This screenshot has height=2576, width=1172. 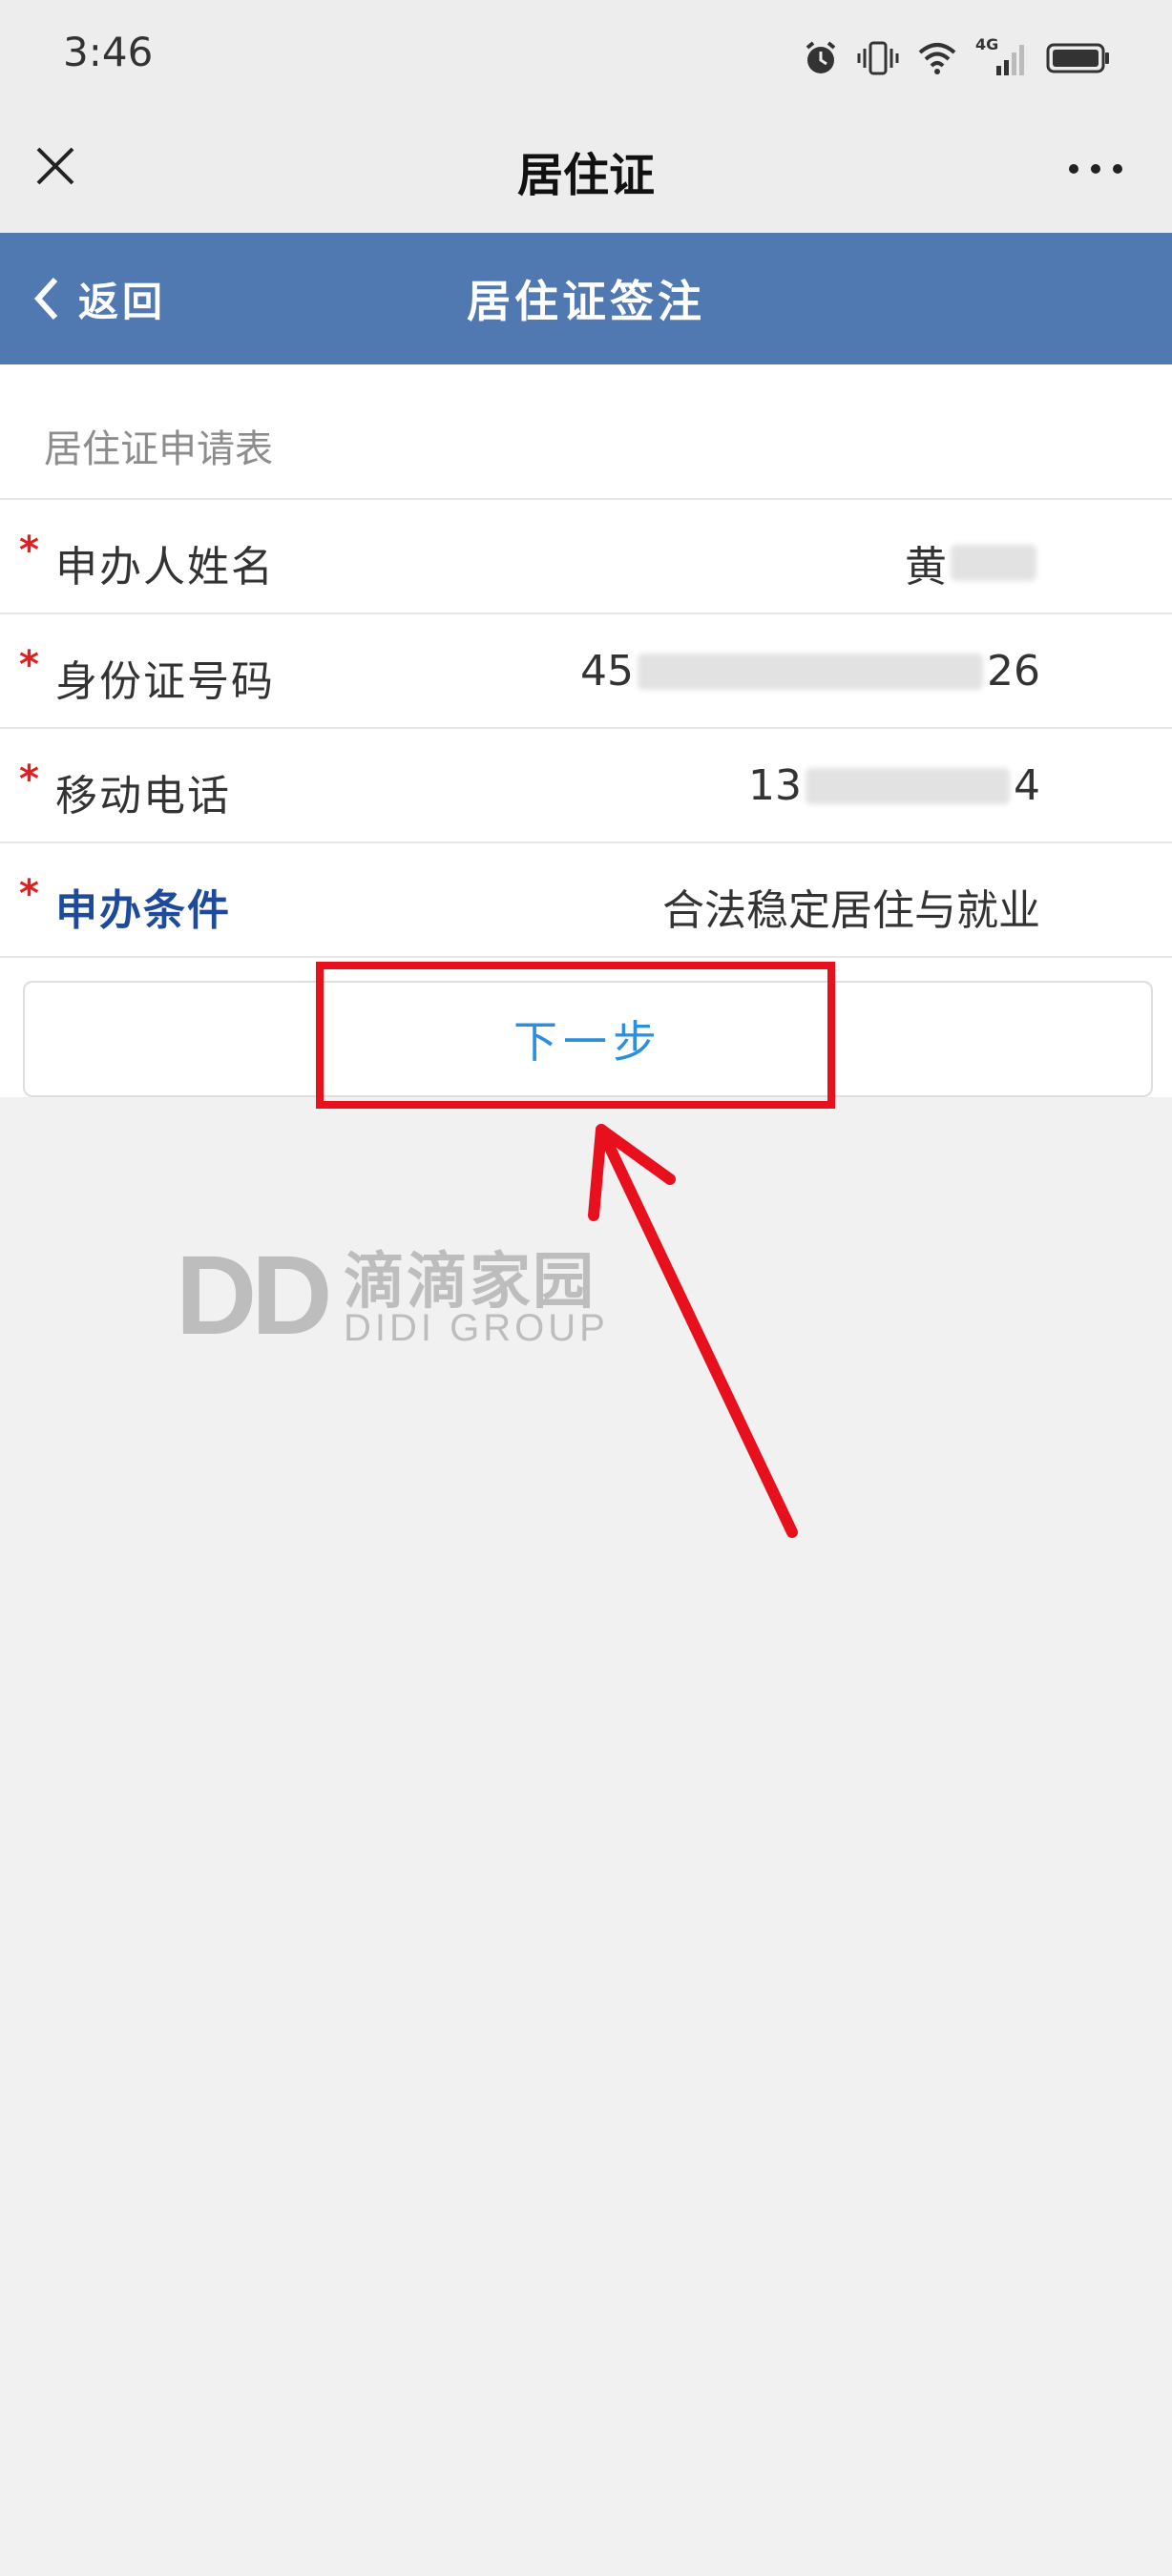 I want to click on value-suffix: 26, so click(x=1014, y=671).